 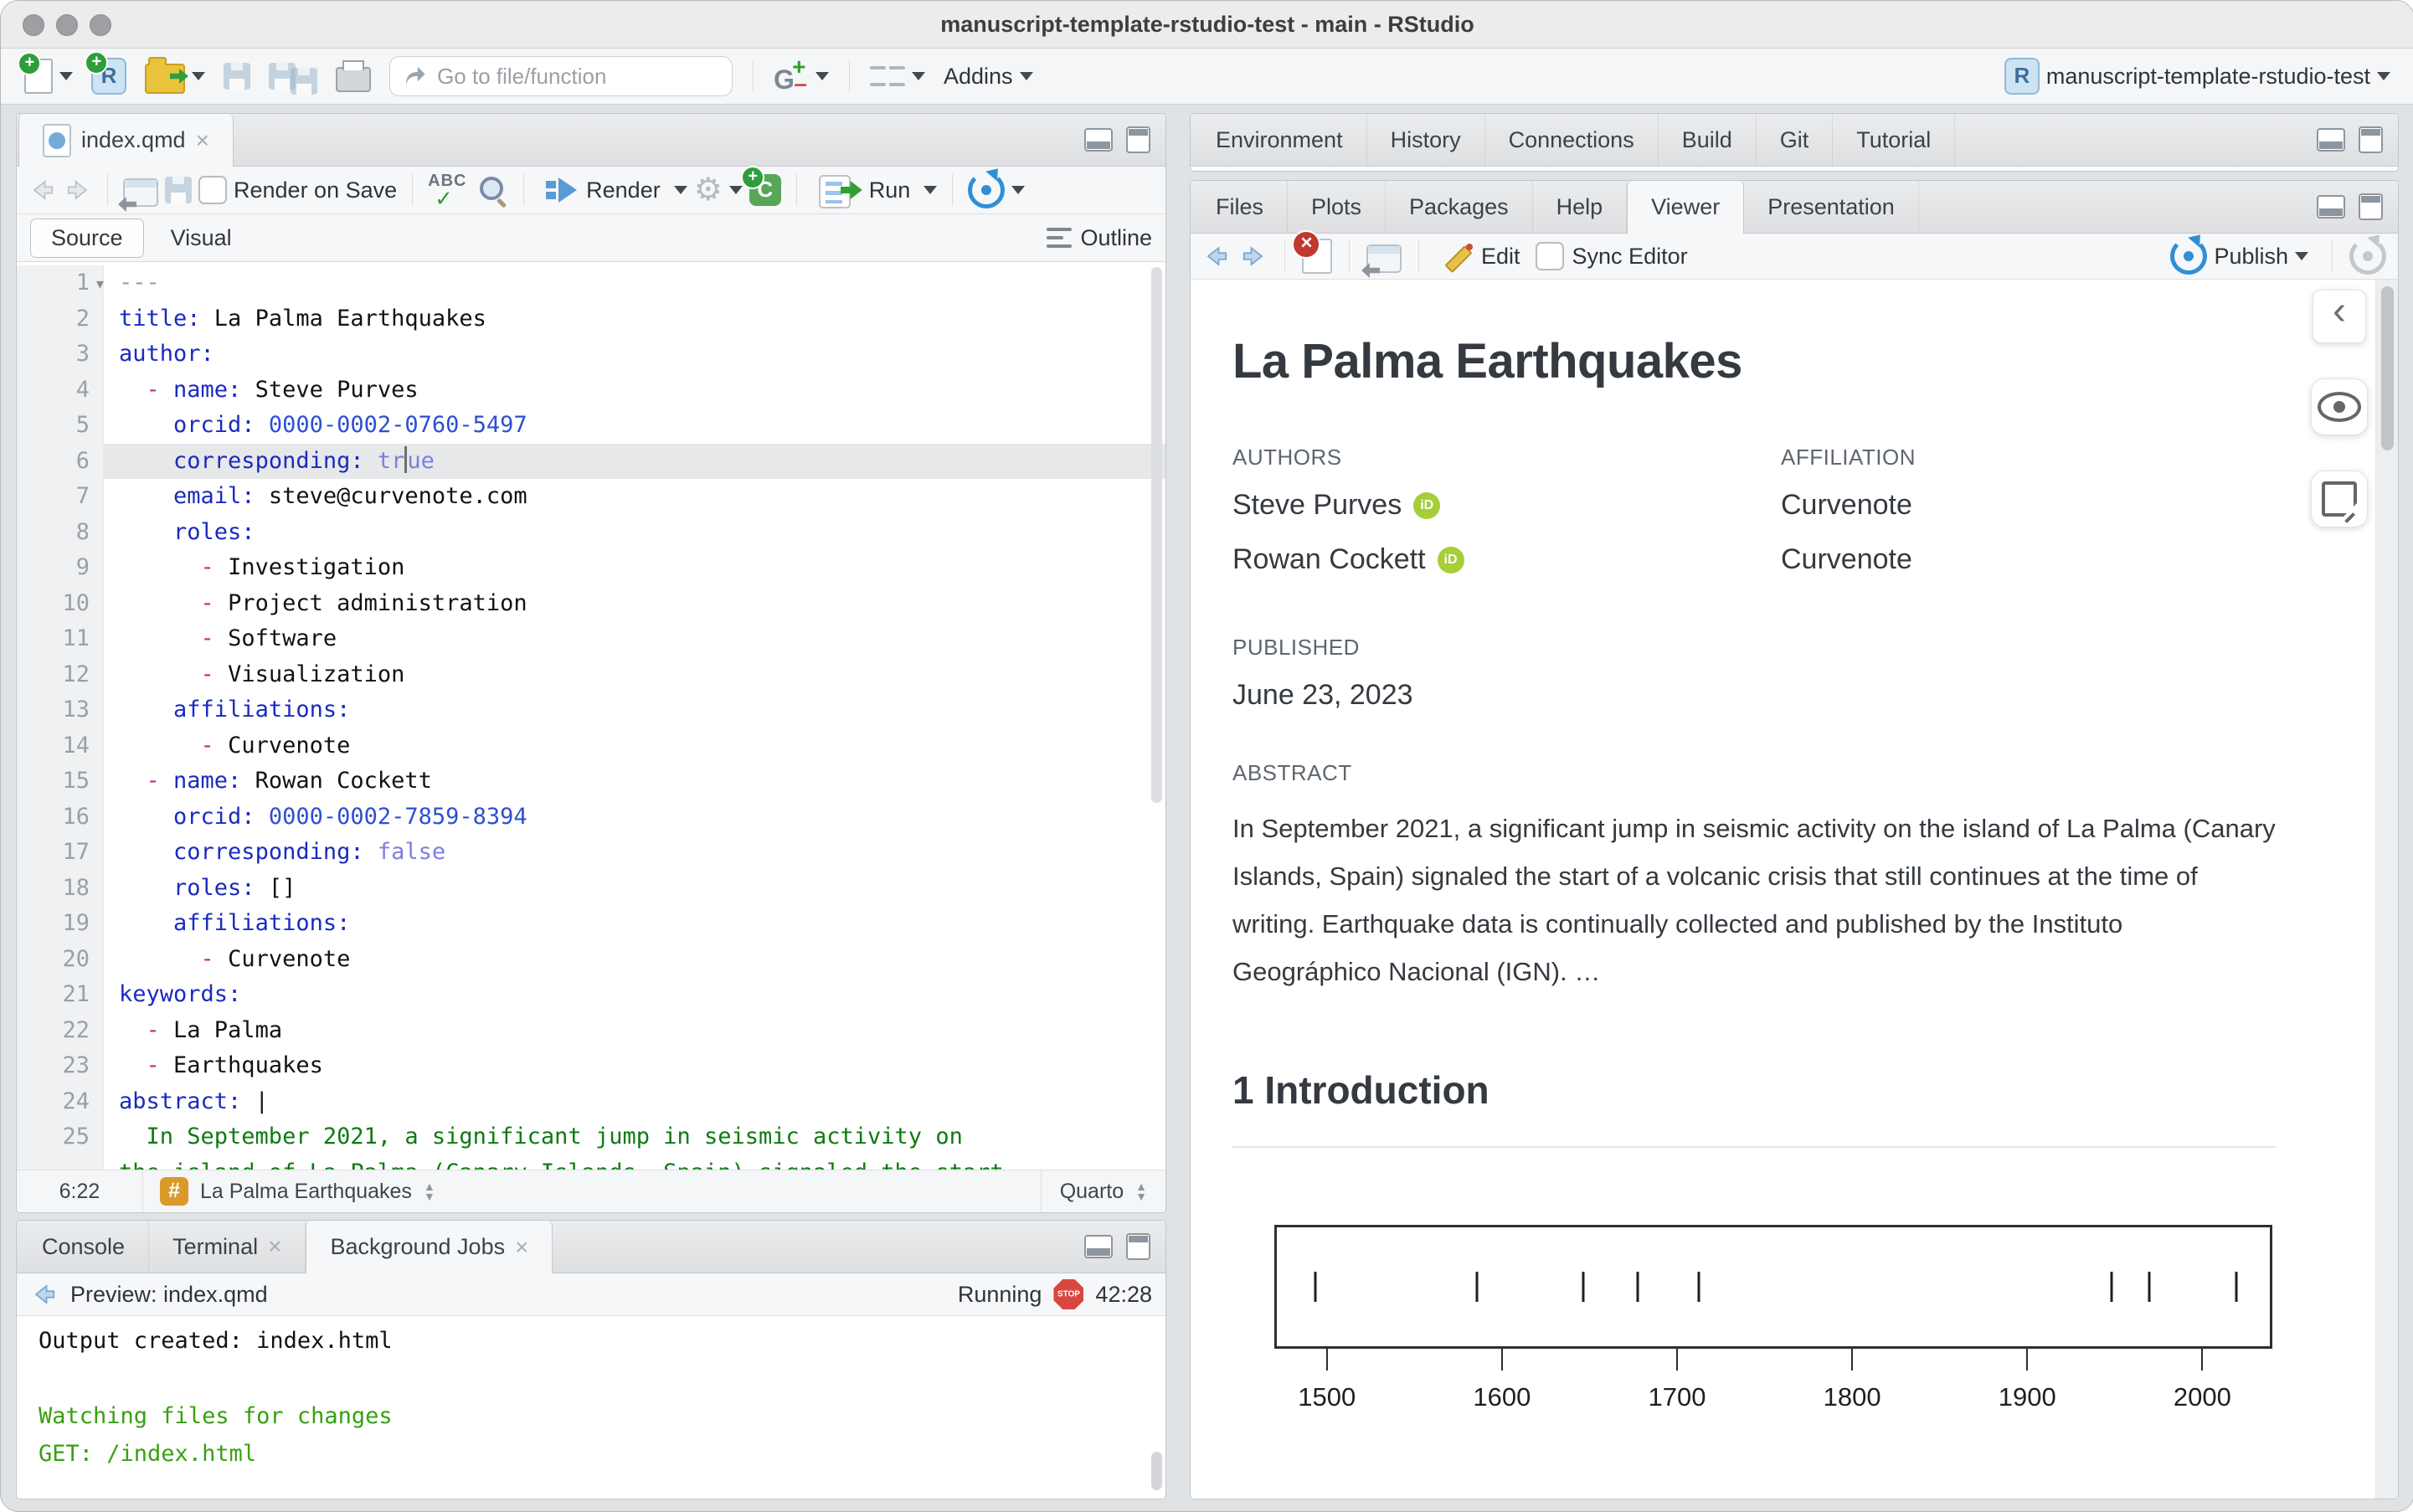 What do you see at coordinates (178, 190) in the screenshot?
I see `save-icon` at bounding box center [178, 190].